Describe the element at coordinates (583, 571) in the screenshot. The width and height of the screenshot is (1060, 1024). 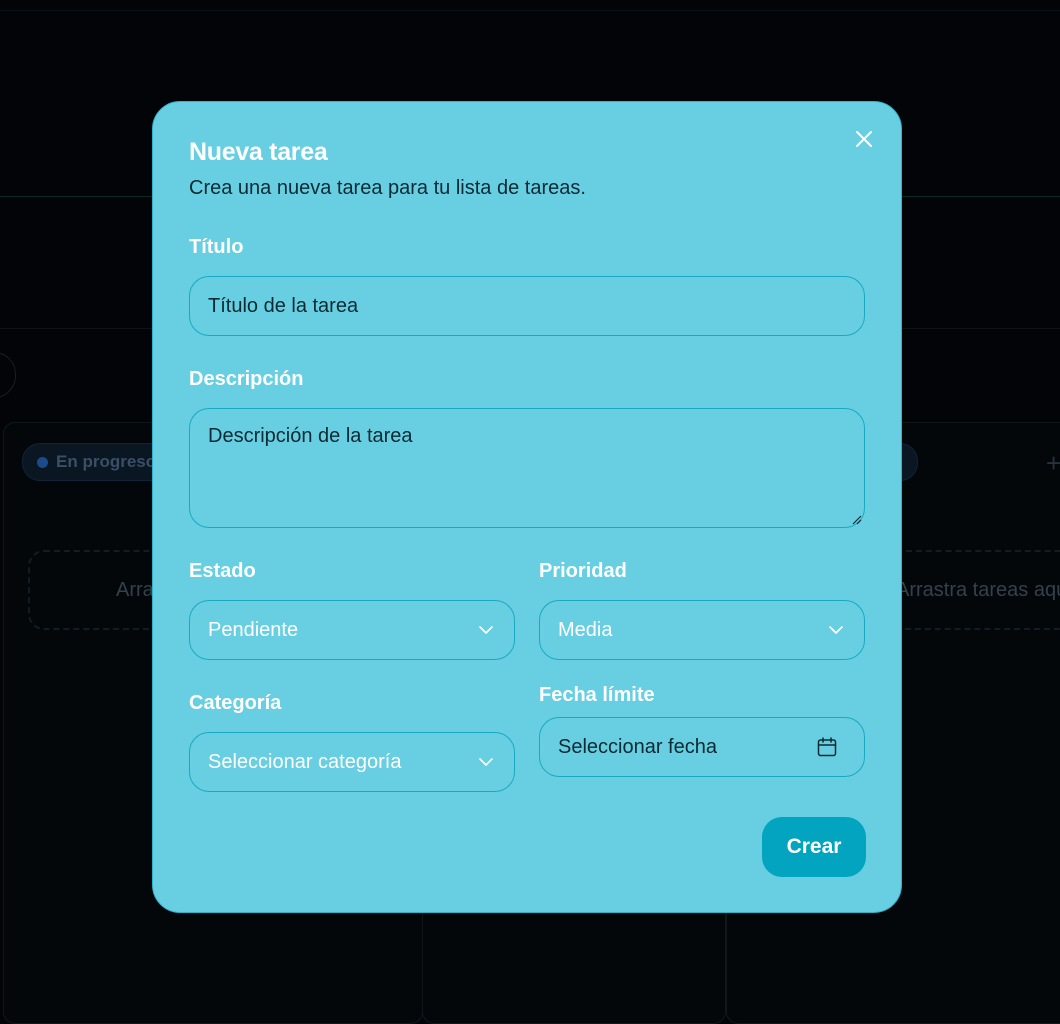
I see `priority-label: Prioridad` at that location.